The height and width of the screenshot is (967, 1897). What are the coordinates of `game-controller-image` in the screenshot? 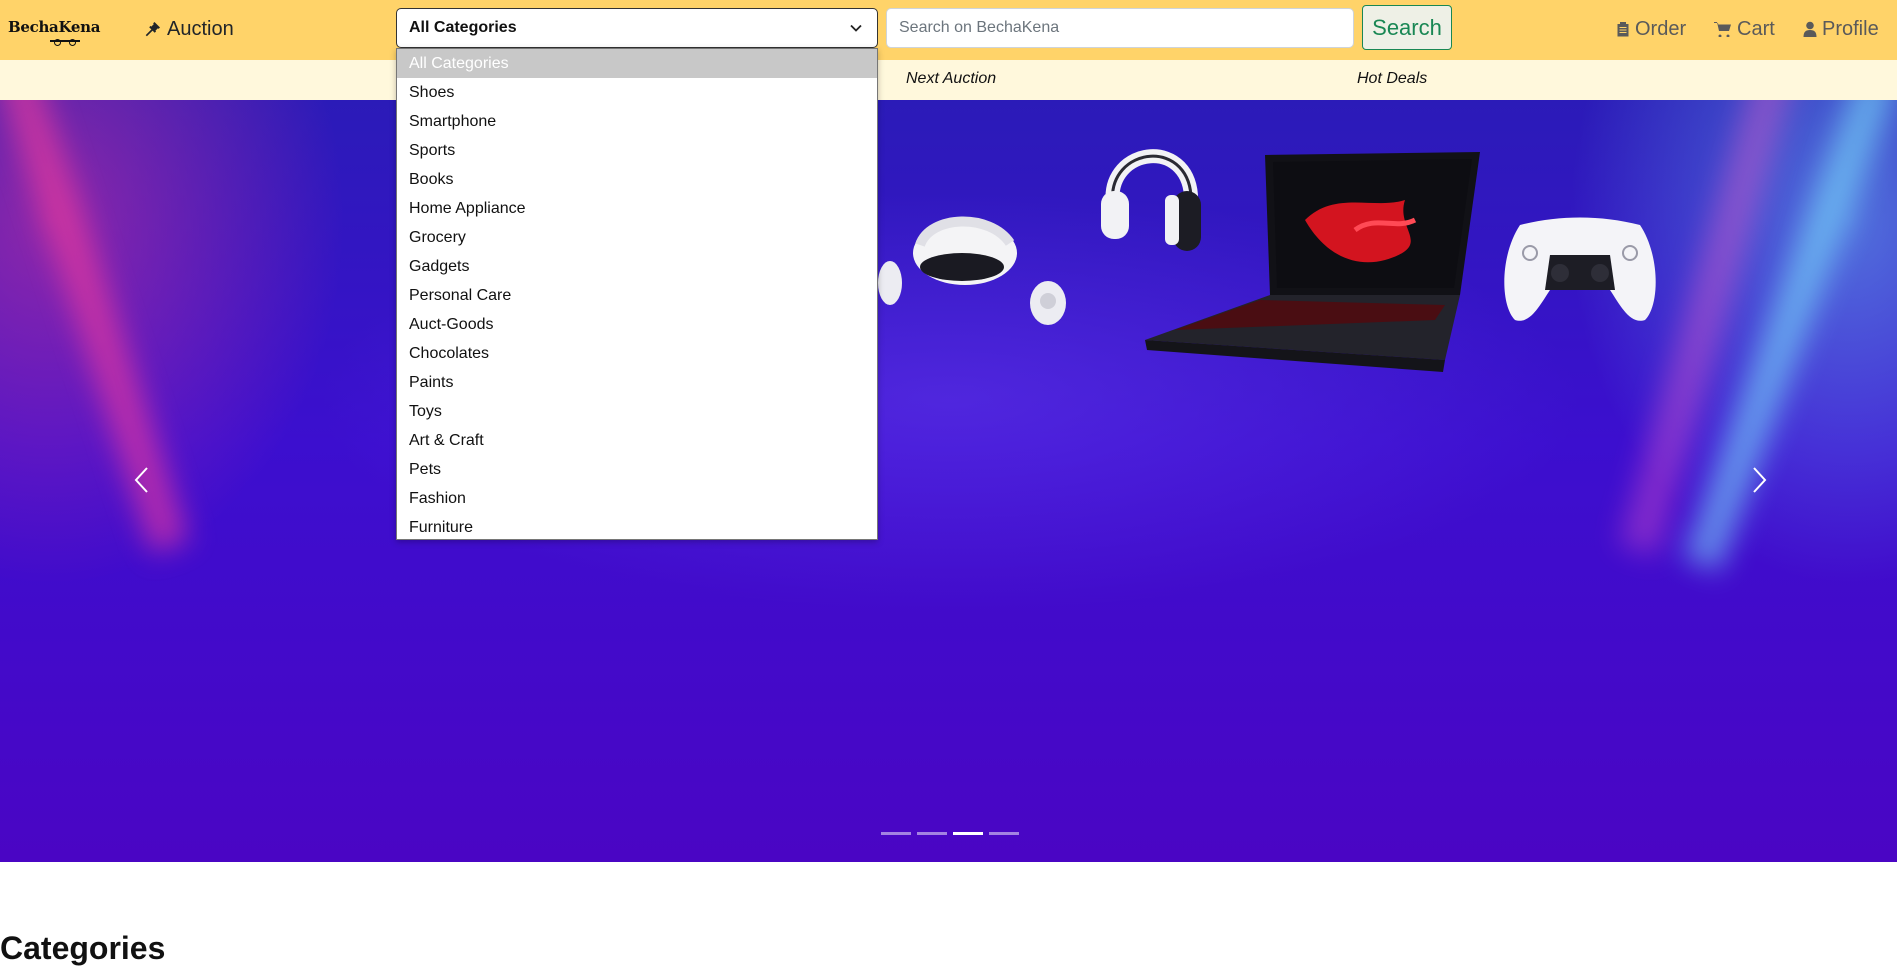 It's located at (1580, 269).